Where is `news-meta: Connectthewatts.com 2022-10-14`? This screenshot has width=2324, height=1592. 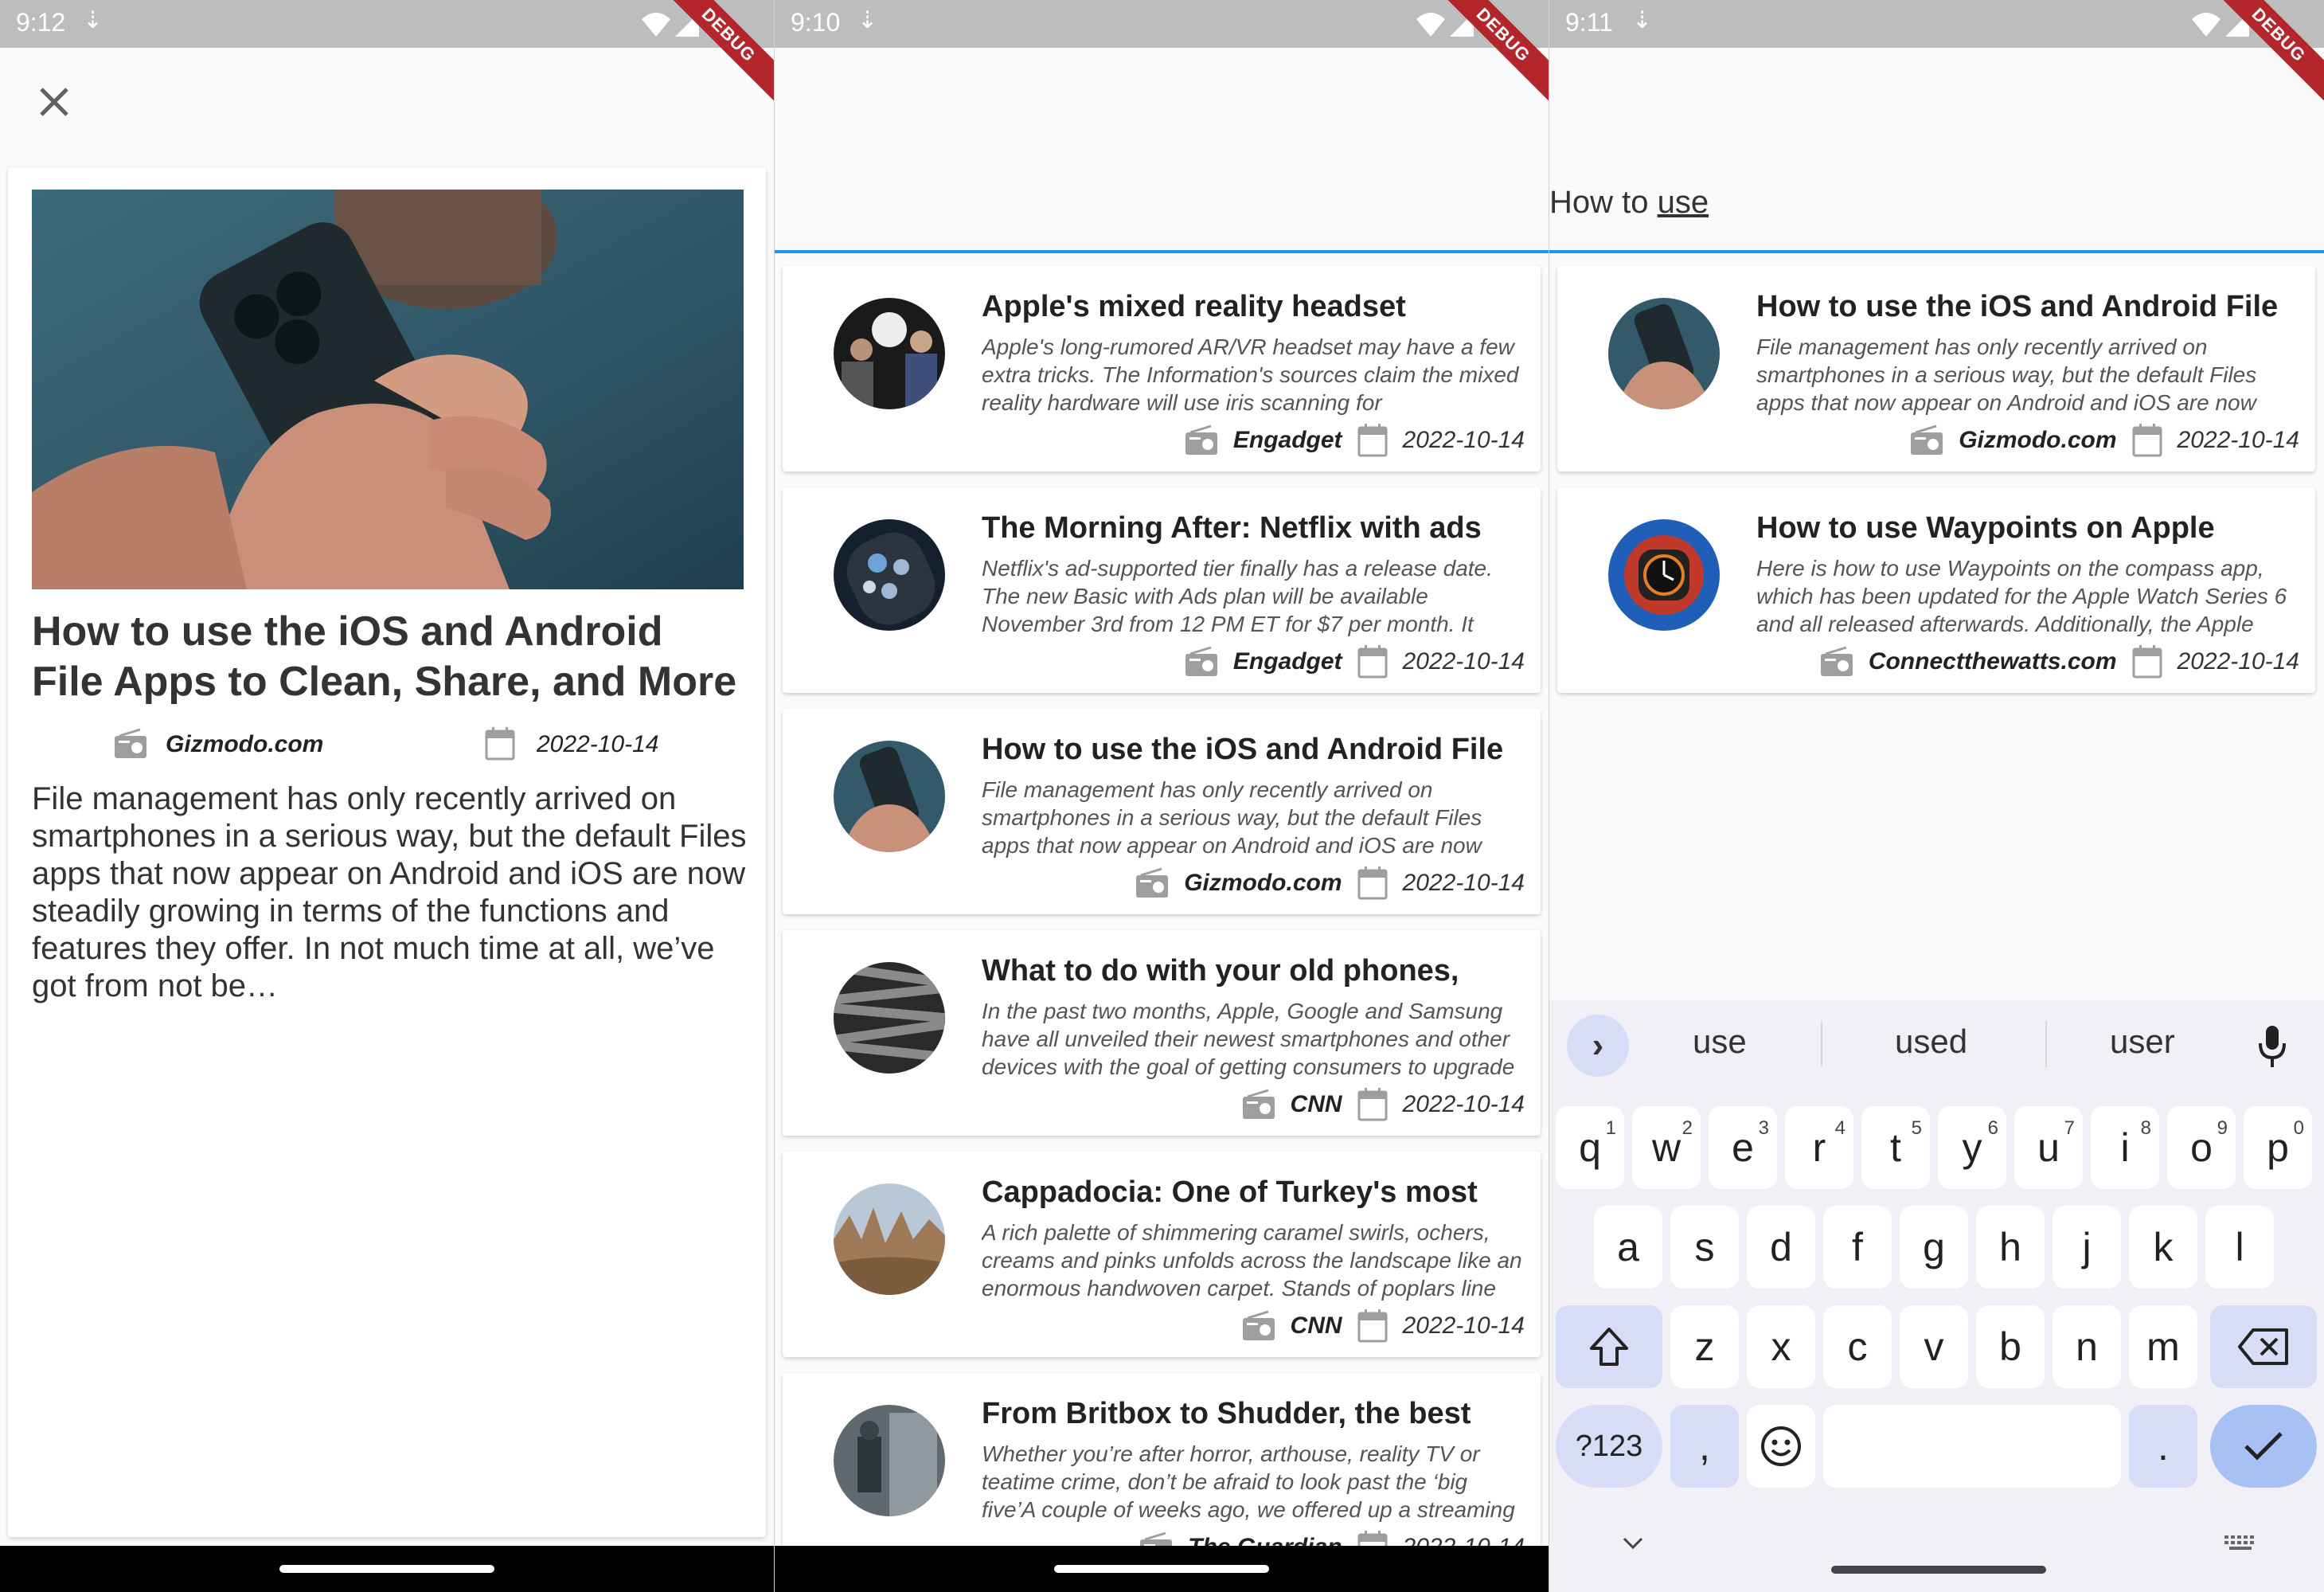 news-meta: Connectthewatts.com 2022-10-14 is located at coordinates (2059, 661).